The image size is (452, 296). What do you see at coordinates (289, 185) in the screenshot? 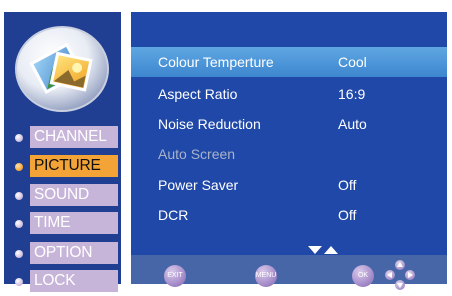
I see `menu-row-power-saver: Power Saver Off` at bounding box center [289, 185].